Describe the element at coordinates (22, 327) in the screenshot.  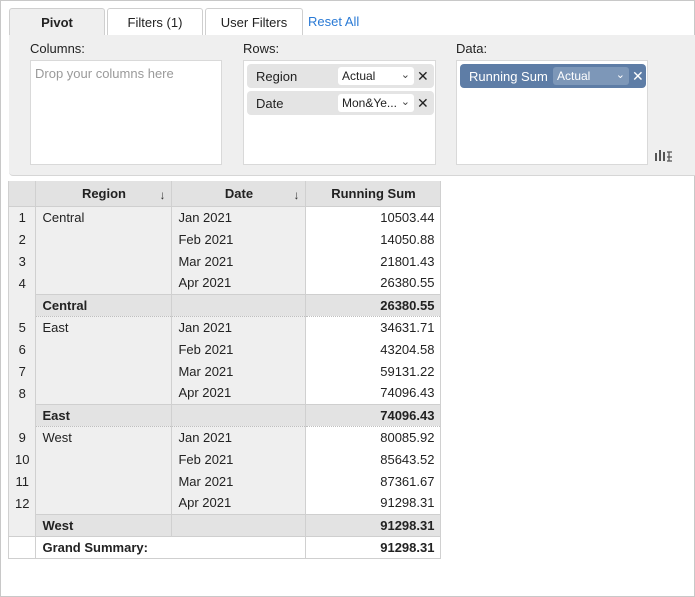
I see `row-number: 5` at that location.